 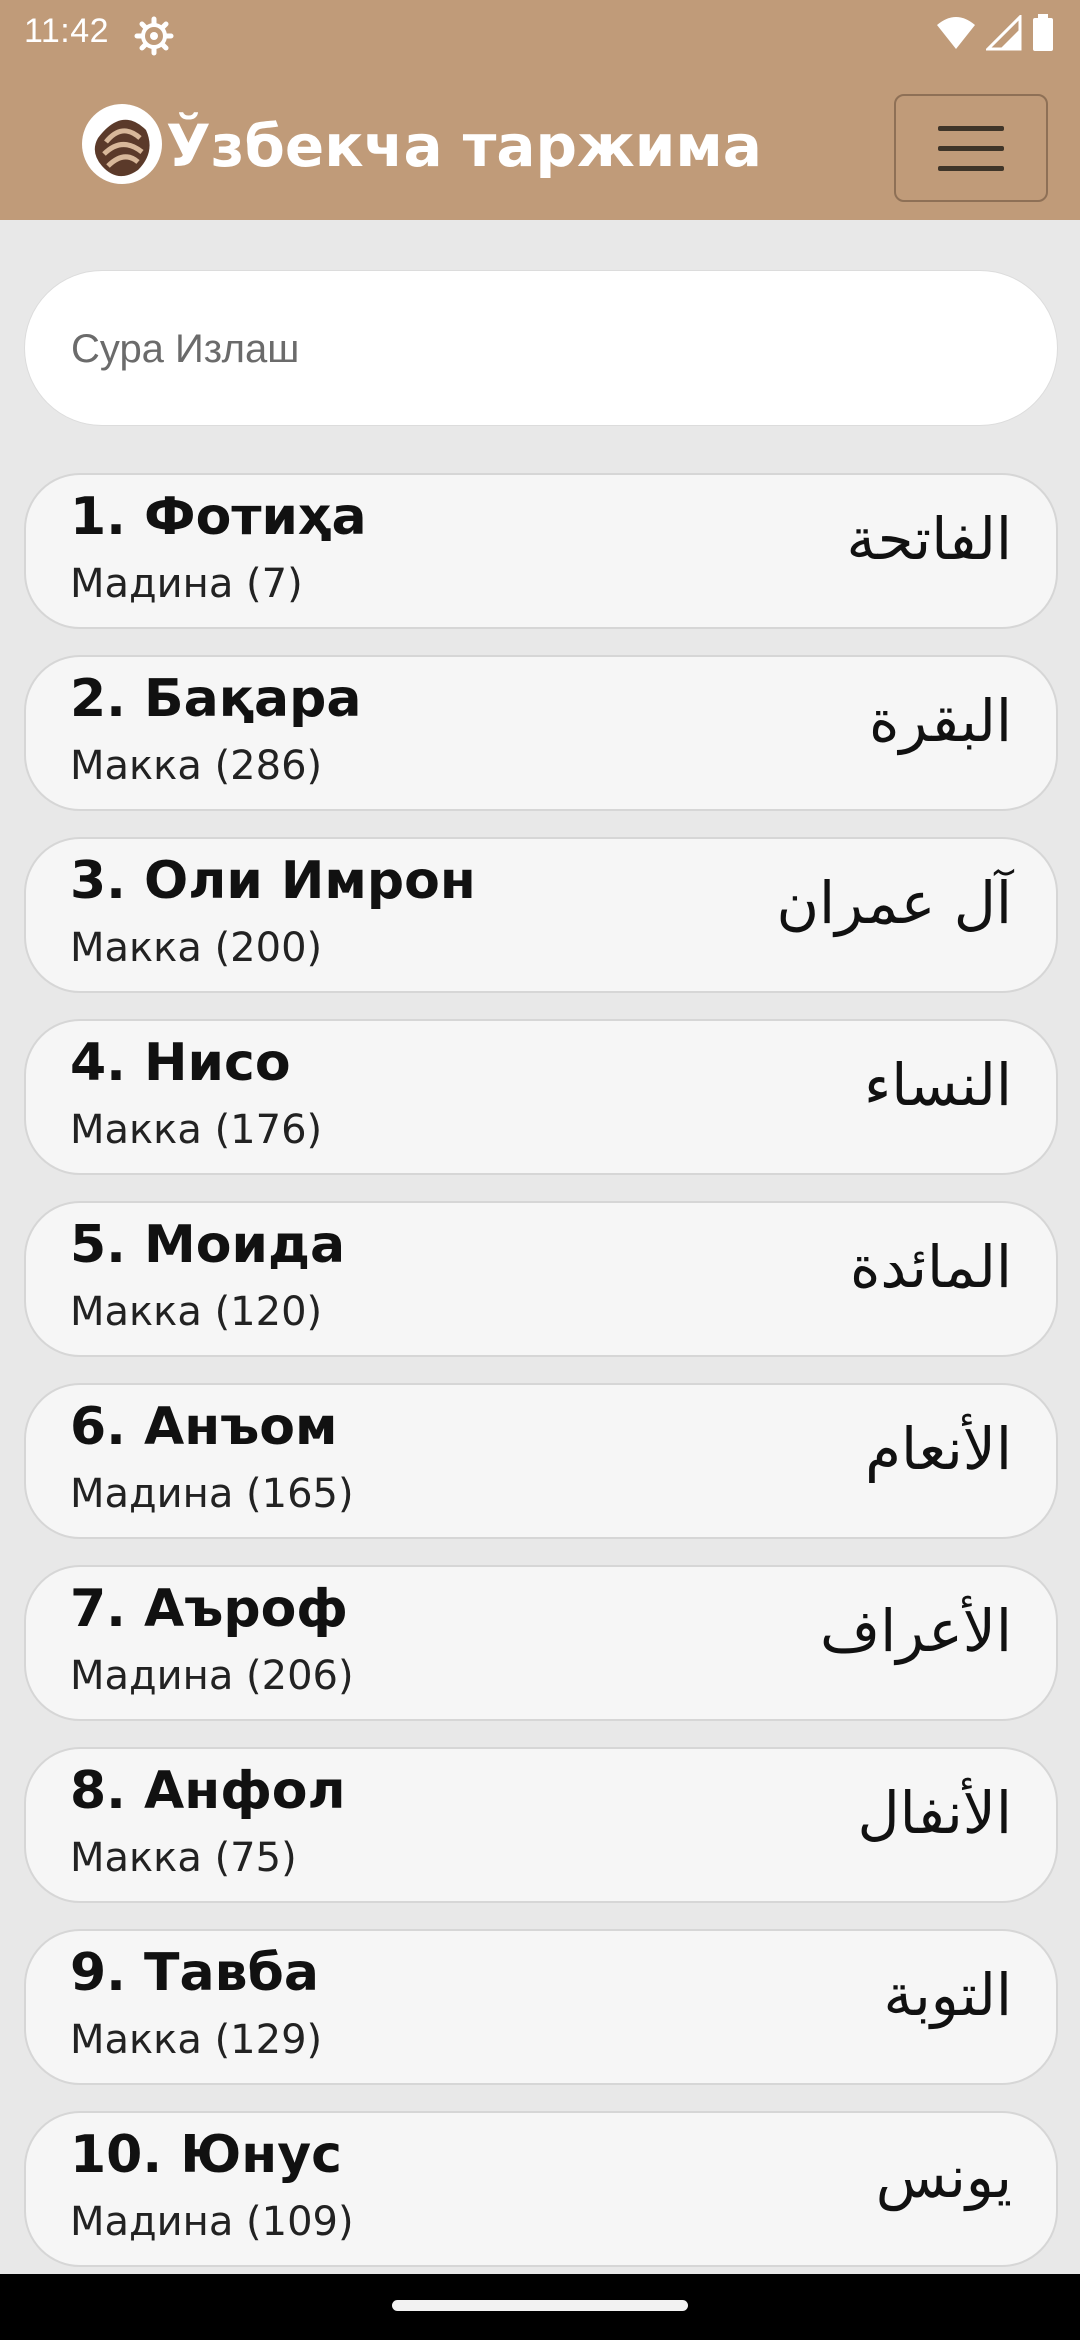 What do you see at coordinates (929, 539) in the screenshot?
I see `surah-arabic-name: الفاتحة` at bounding box center [929, 539].